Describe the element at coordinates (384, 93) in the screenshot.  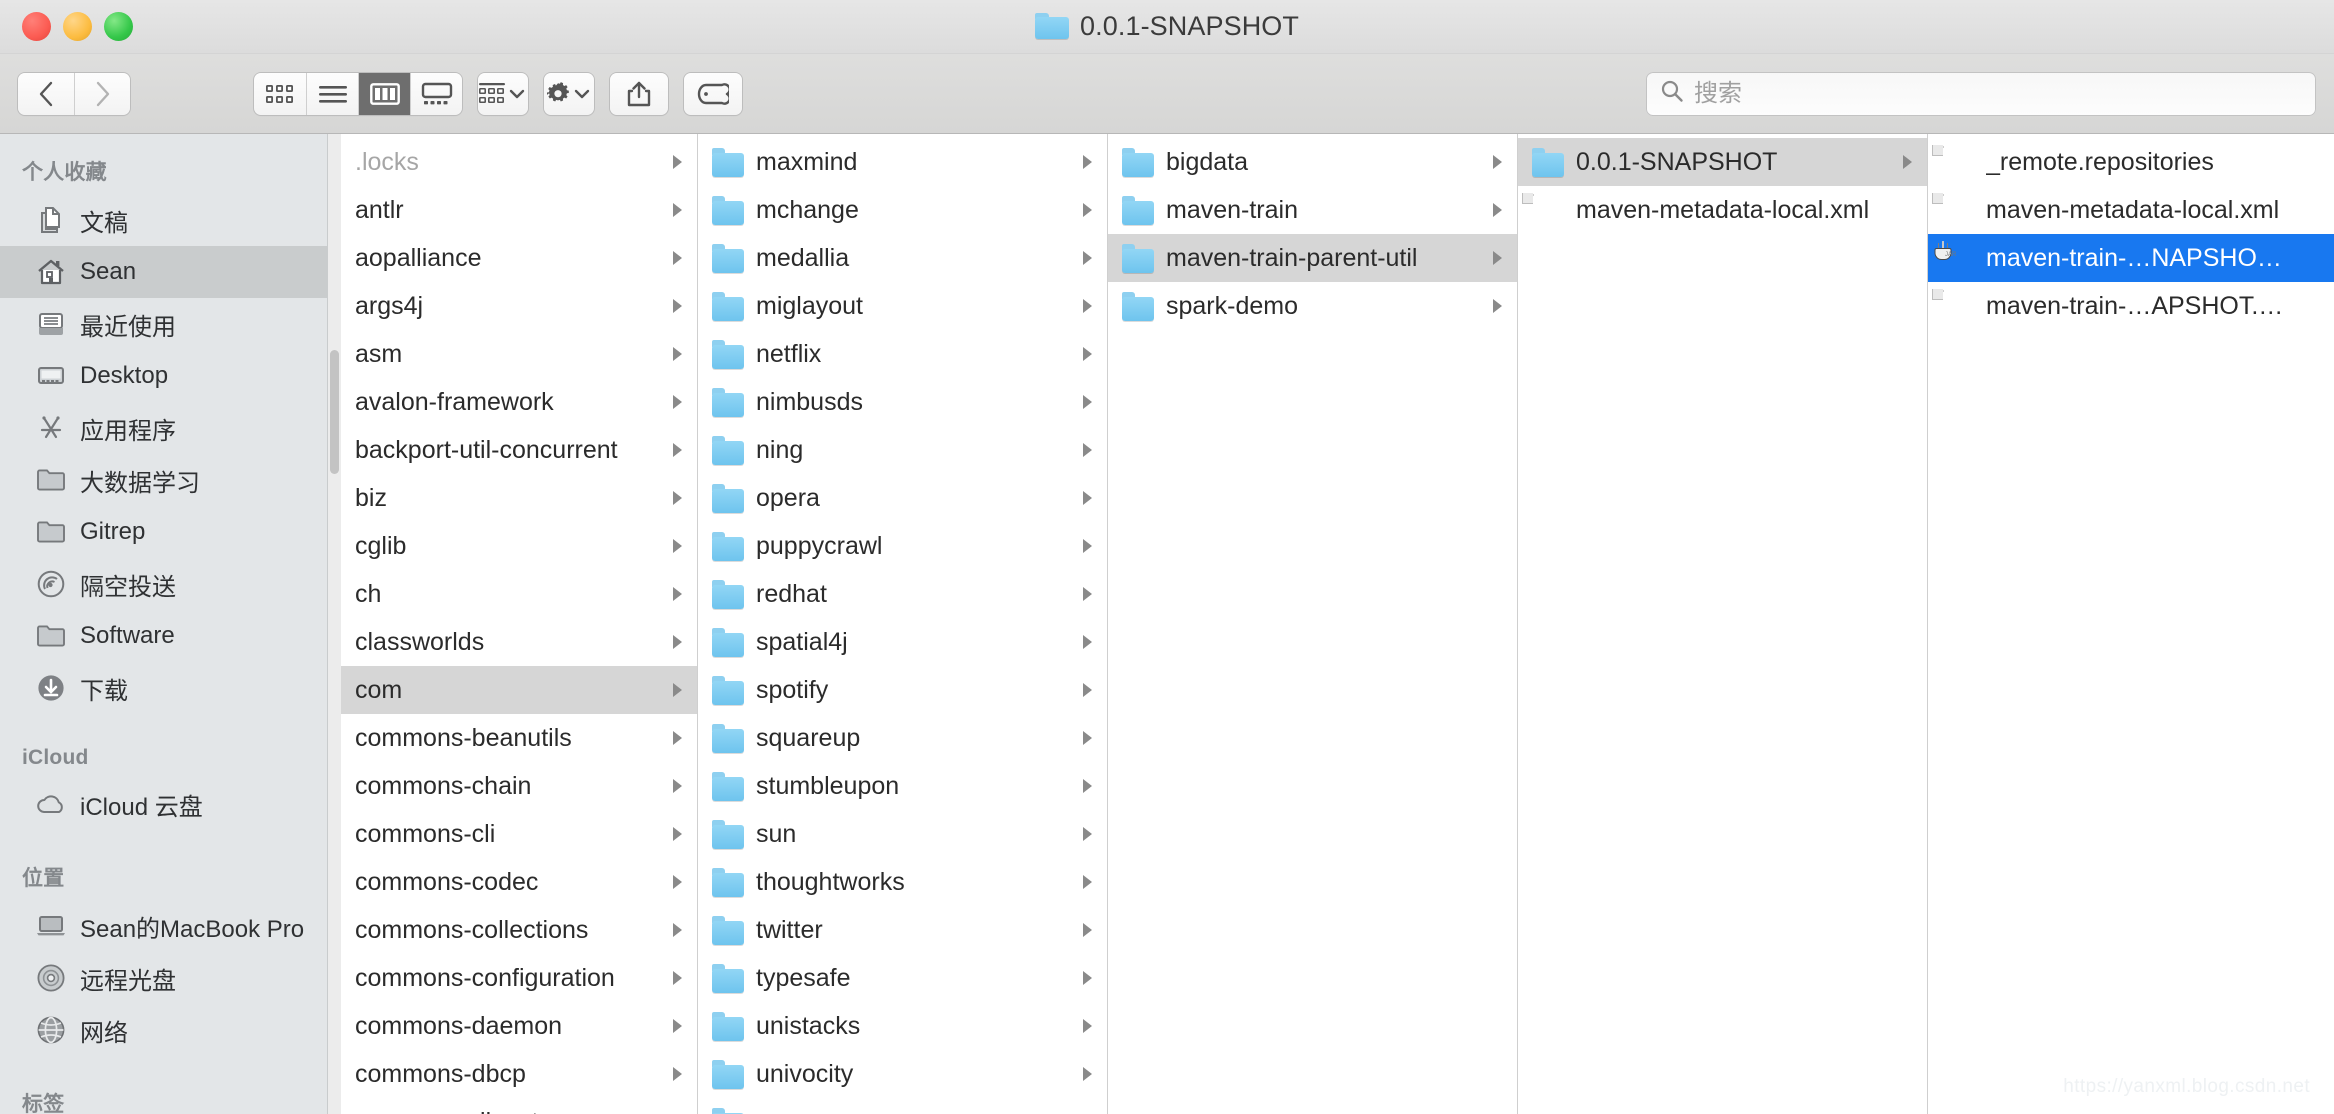
I see `column-view-button` at that location.